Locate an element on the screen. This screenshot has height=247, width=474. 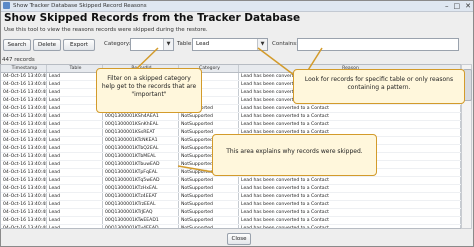
table-value: Lead is located at coordinates (203, 44).